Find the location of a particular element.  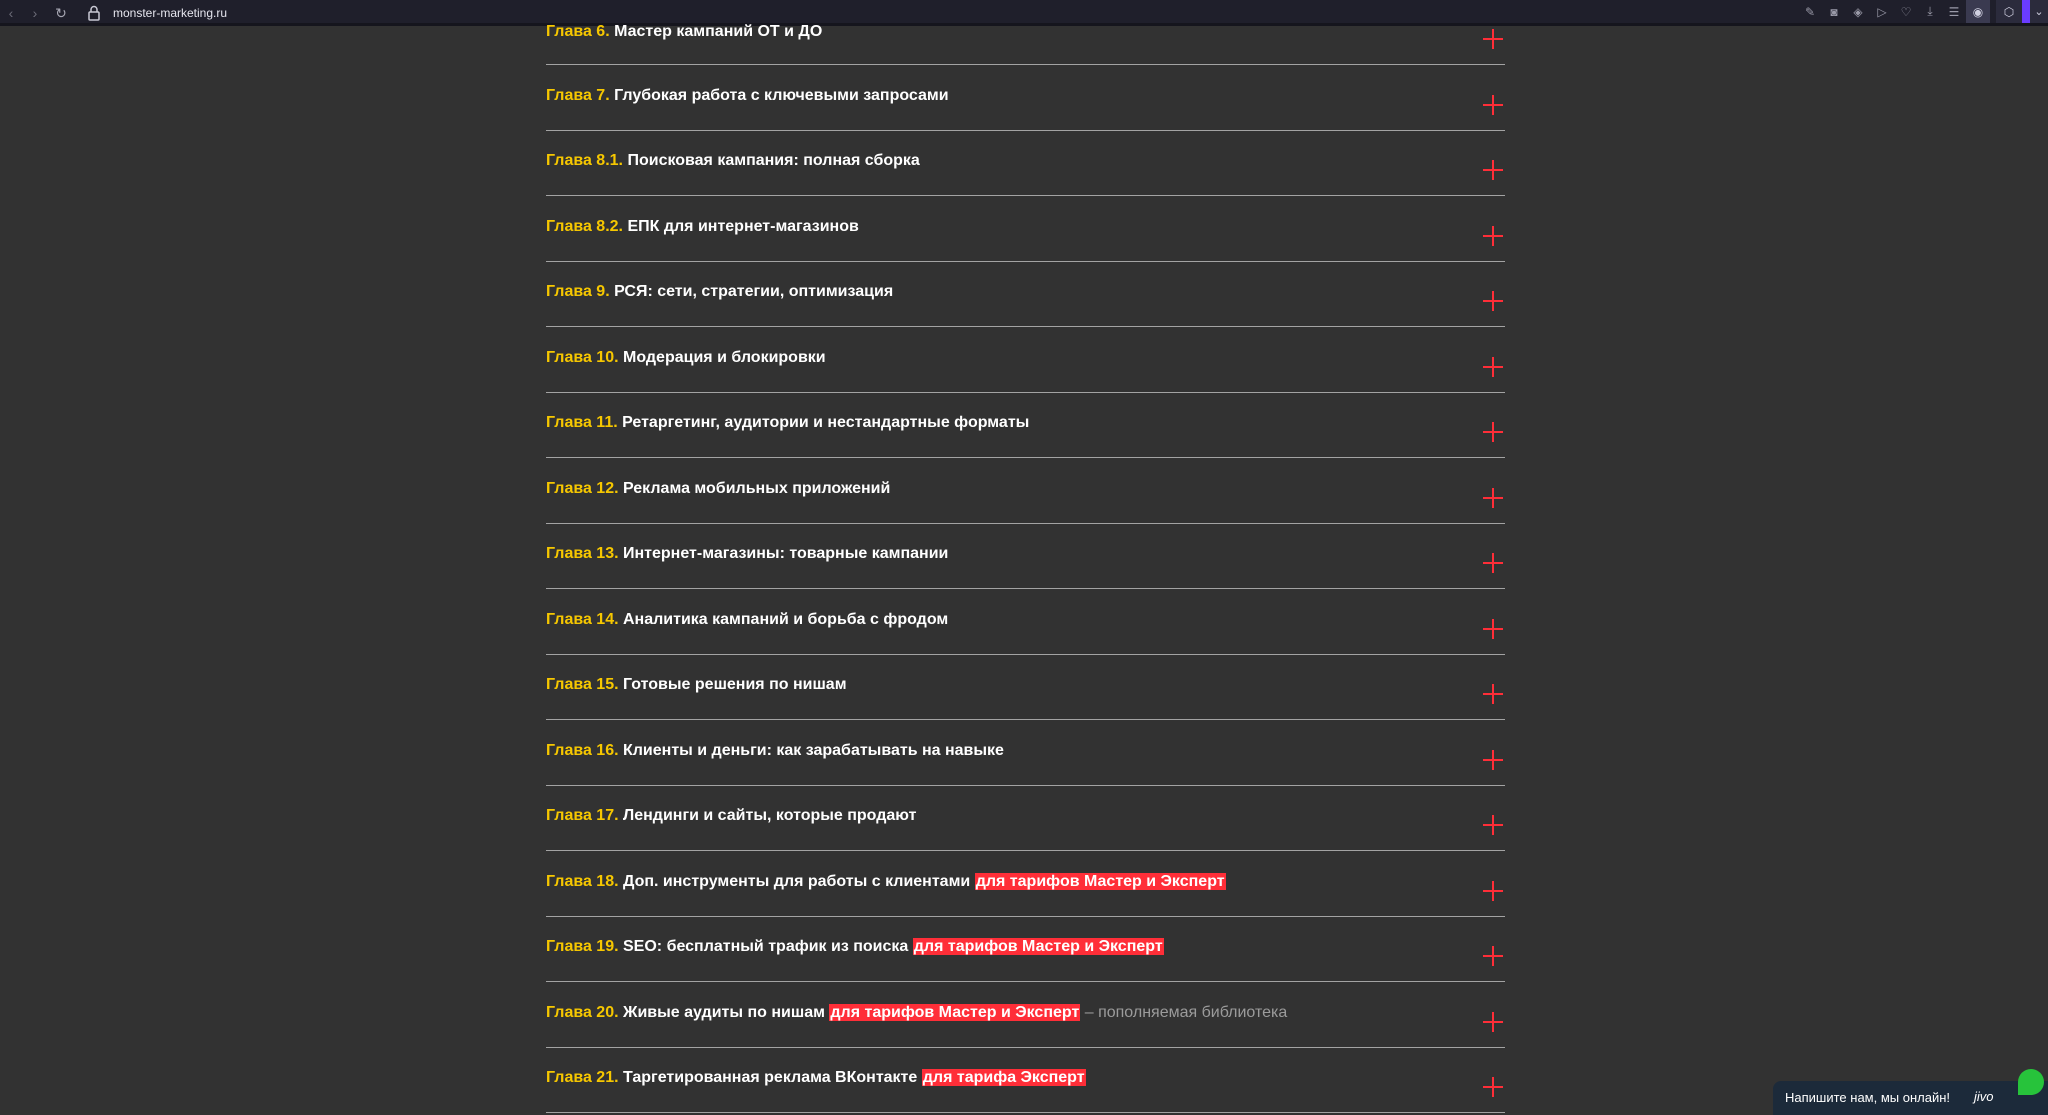

chapter-number: Глава 6. is located at coordinates (578, 31).